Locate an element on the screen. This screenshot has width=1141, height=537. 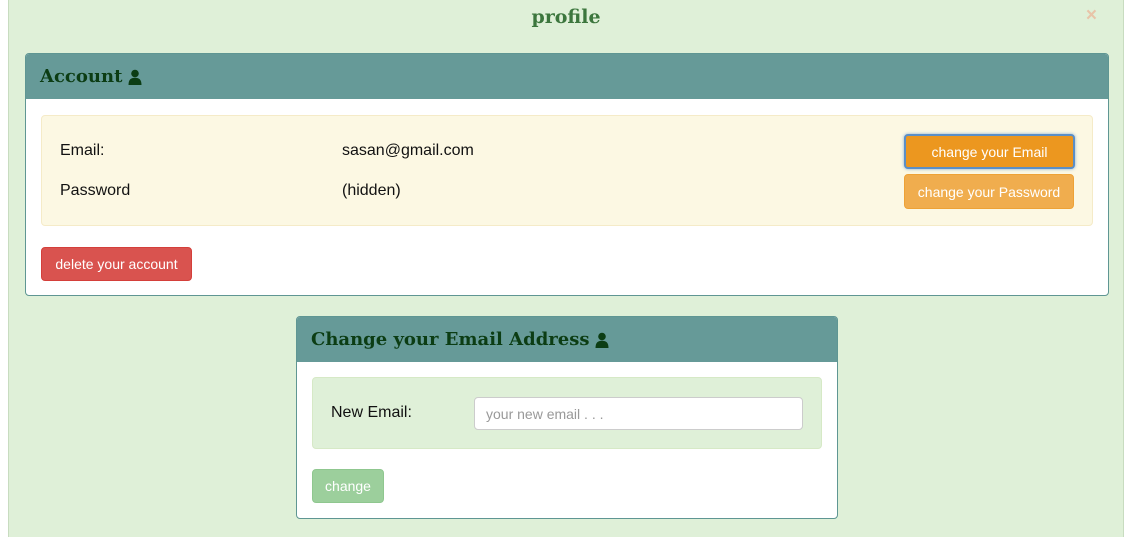
change-email-form-well: New Email: is located at coordinates (567, 413).